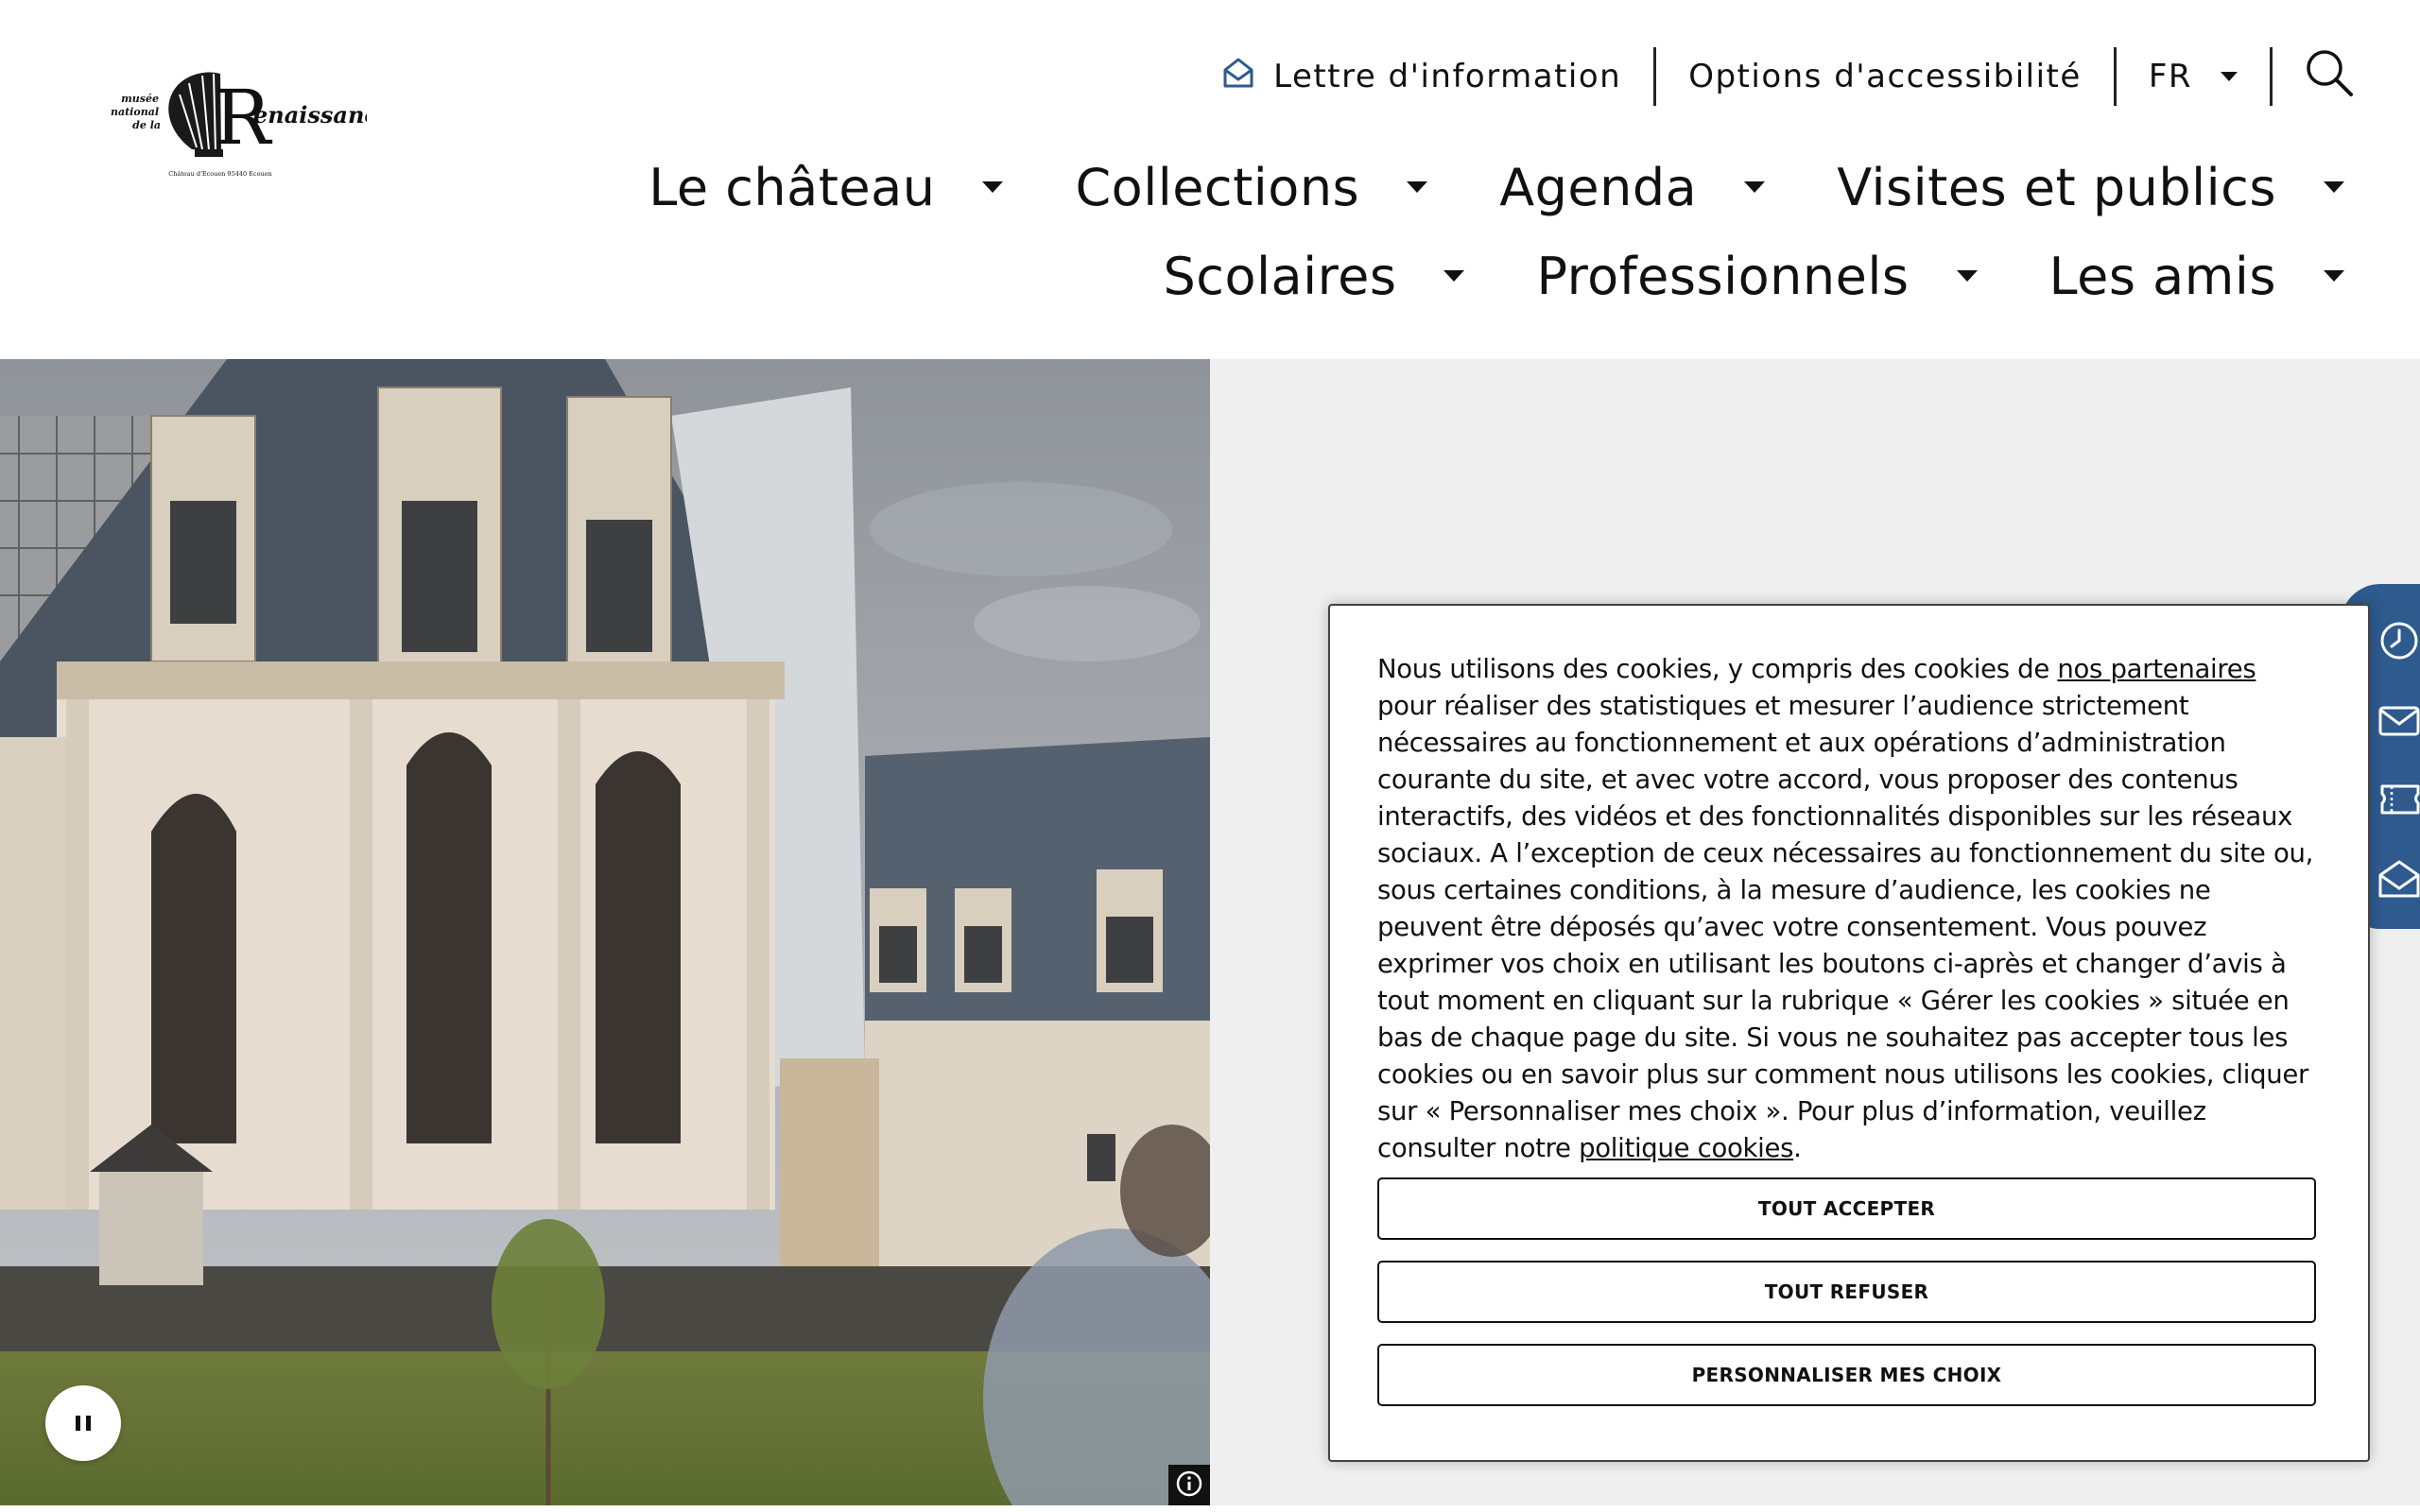  I want to click on nav-item-les-amis: Les amis, so click(2196, 276).